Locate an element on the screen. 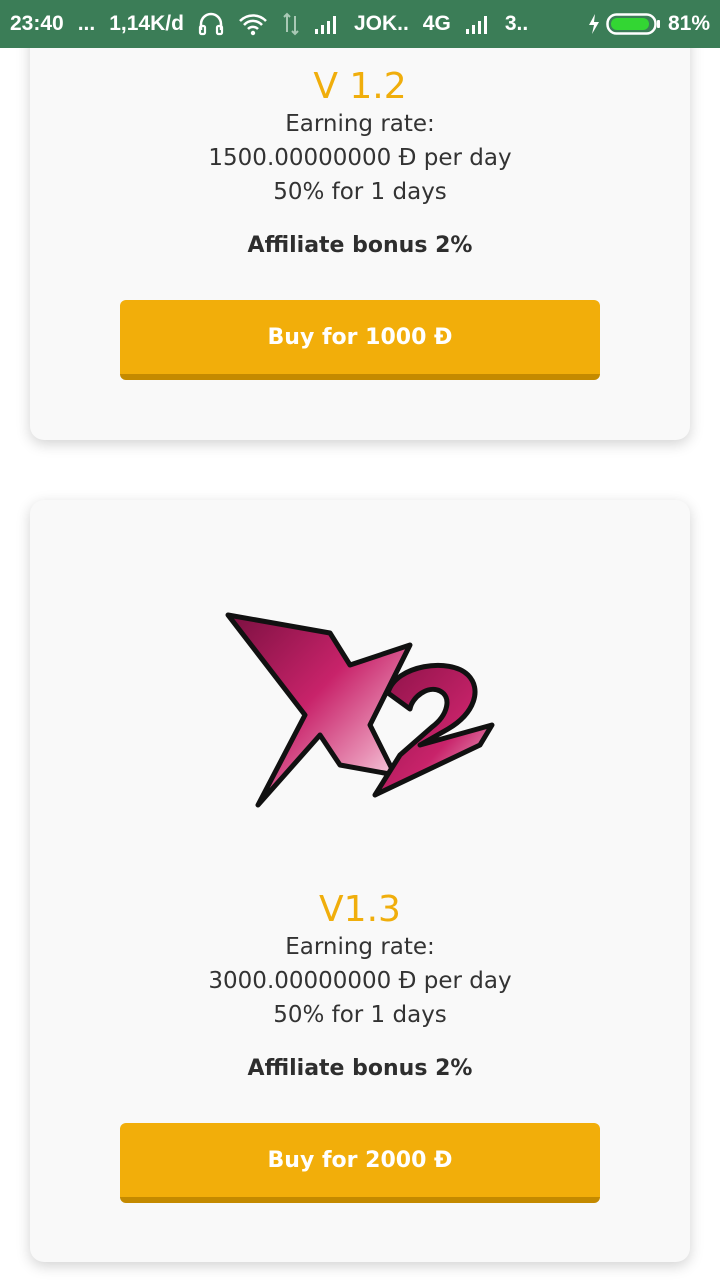  status-net-speed: 1,14K/d is located at coordinates (146, 23).